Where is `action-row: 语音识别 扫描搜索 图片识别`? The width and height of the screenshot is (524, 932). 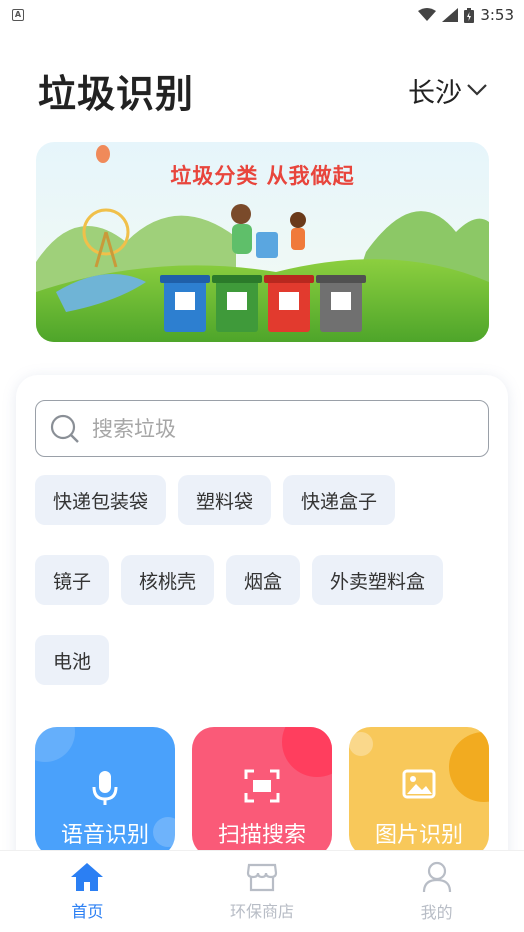 action-row: 语音识别 扫描搜索 图片识别 is located at coordinates (262, 792).